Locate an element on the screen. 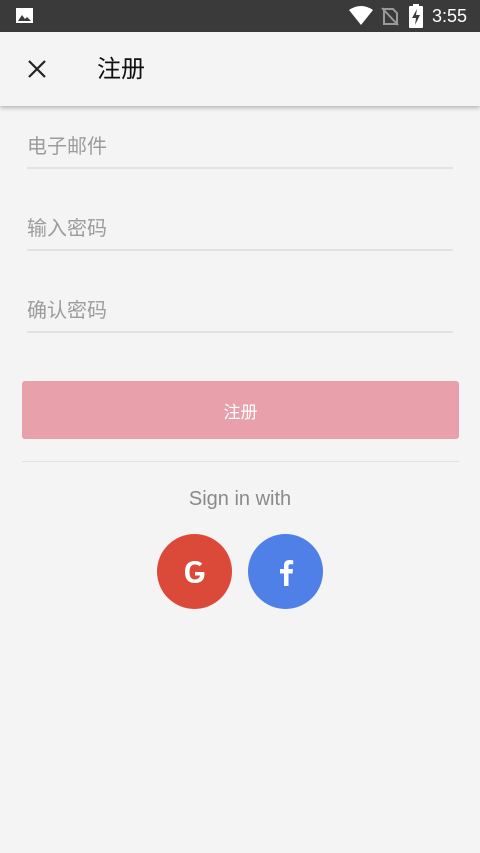 This screenshot has height=853, width=480. battery-charging-icon is located at coordinates (416, 16).